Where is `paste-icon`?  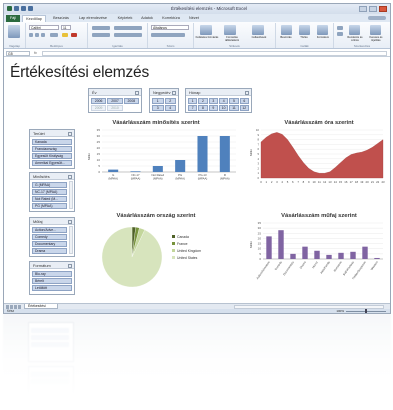 paste-icon is located at coordinates (14, 31).